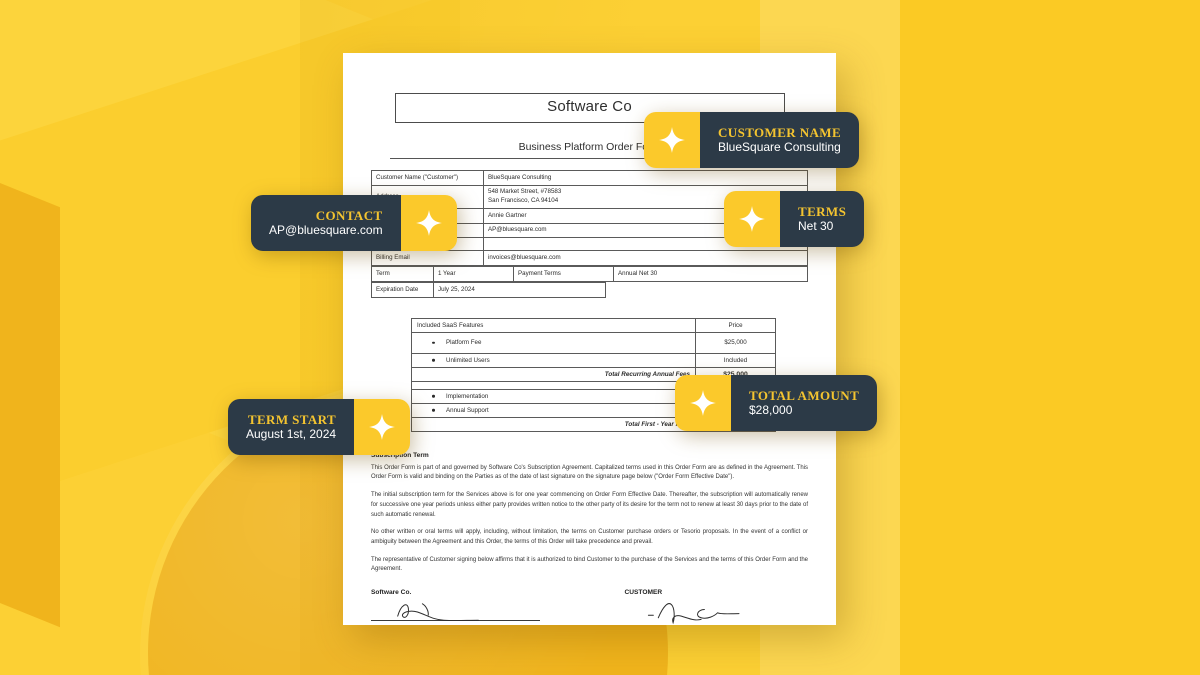 The image size is (1200, 675). What do you see at coordinates (427, 258) in the screenshot?
I see `info-label-billing-email: Billing Email` at bounding box center [427, 258].